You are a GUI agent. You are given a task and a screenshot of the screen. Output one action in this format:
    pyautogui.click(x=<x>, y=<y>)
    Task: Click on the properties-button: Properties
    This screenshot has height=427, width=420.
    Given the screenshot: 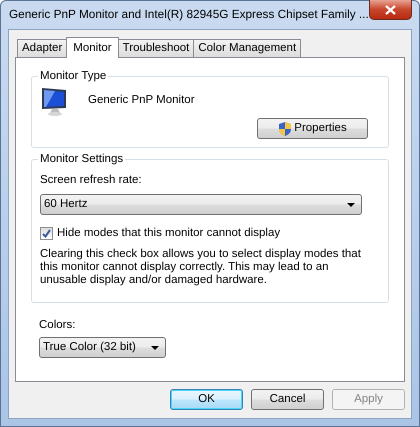 What is the action you would take?
    pyautogui.click(x=312, y=128)
    